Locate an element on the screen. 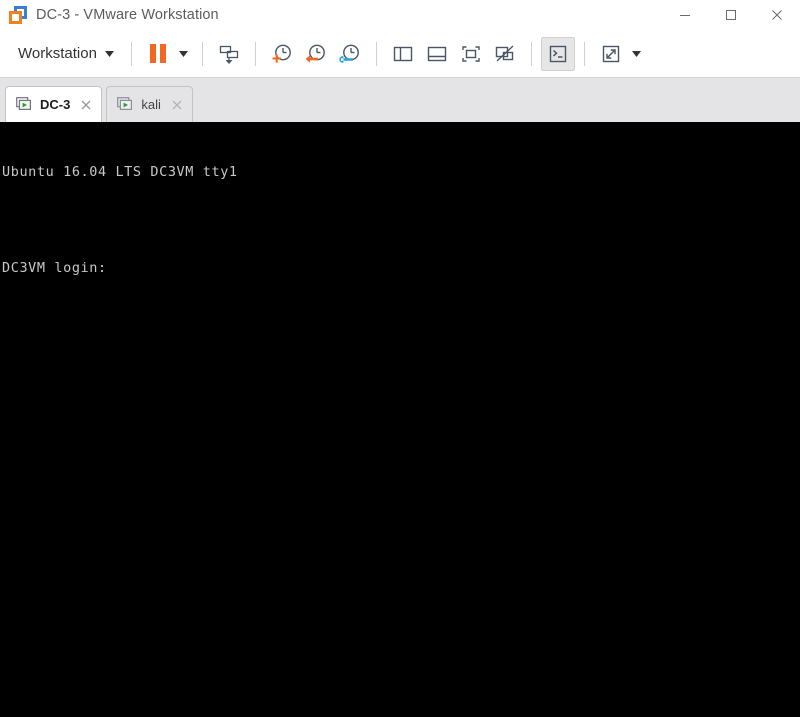 Image resolution: width=800 pixels, height=717 pixels. take-snapshot-button is located at coordinates (282, 54).